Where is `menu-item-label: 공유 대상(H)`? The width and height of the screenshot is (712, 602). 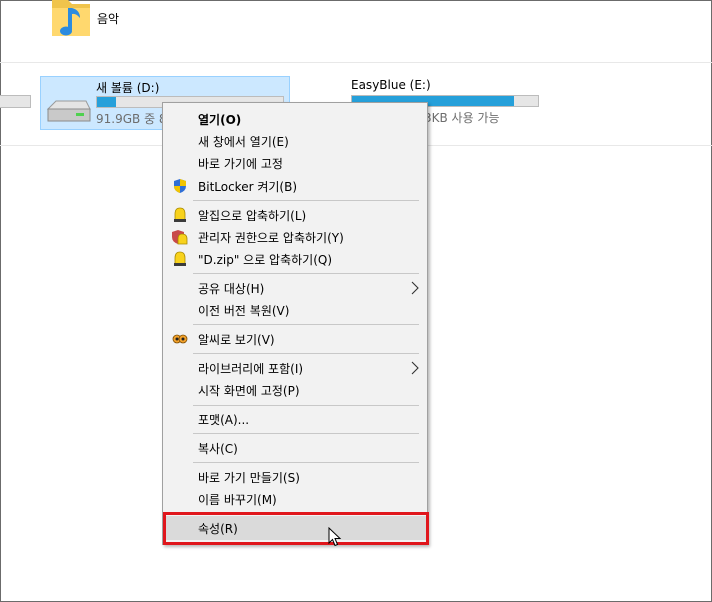 menu-item-label: 공유 대상(H) is located at coordinates (231, 289).